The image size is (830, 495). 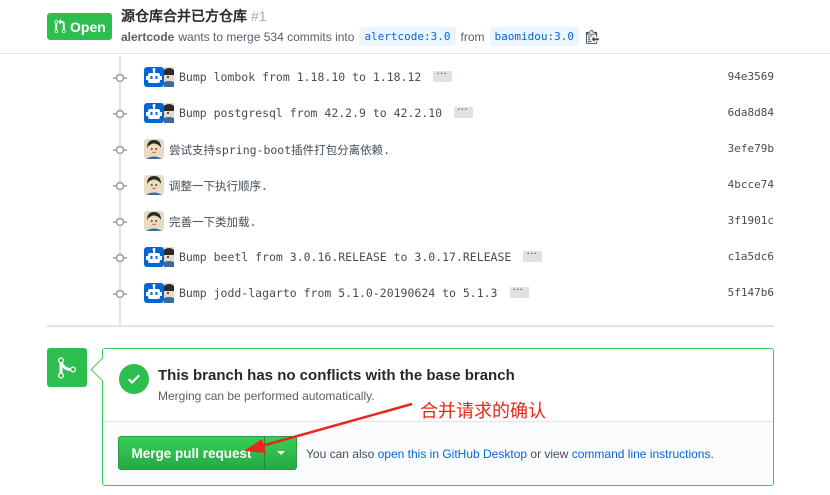 I want to click on commit-sha-link: 4bcce74, so click(x=751, y=184).